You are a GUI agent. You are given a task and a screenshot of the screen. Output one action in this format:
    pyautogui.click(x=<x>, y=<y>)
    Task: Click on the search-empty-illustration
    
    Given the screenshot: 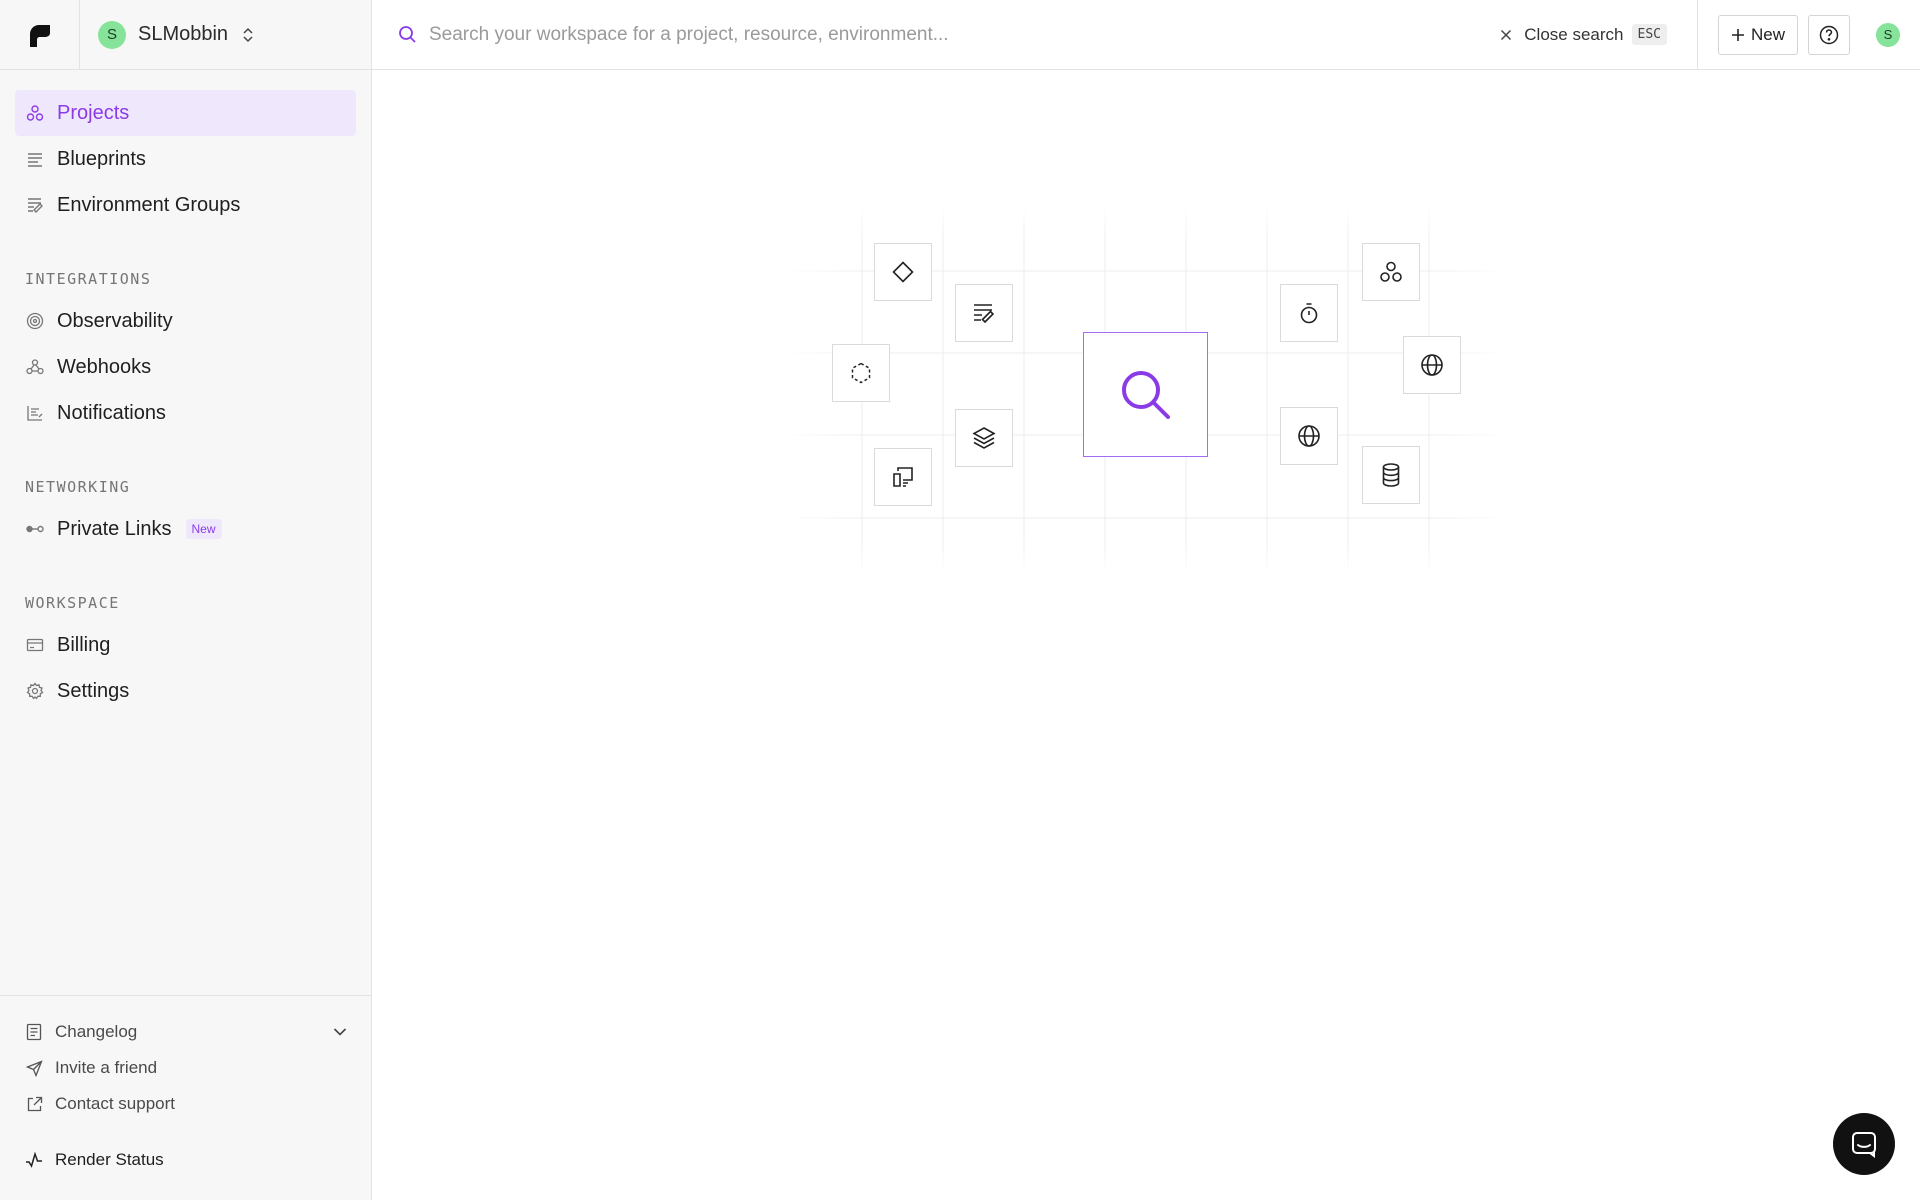 What is the action you would take?
    pyautogui.click(x=1146, y=390)
    